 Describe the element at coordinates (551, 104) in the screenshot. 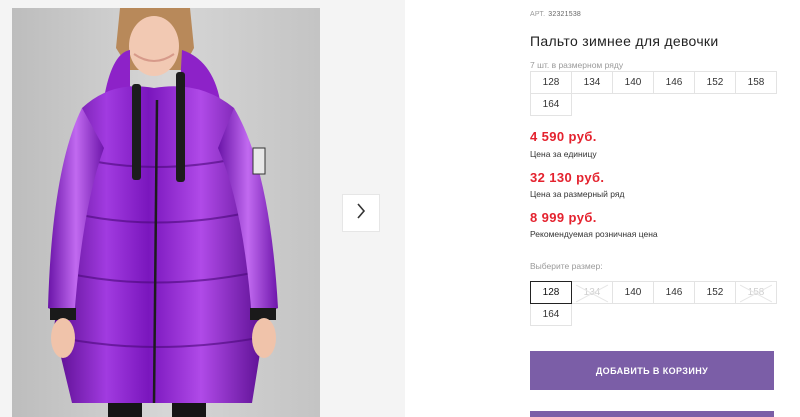

I see `pack-size: 164` at that location.